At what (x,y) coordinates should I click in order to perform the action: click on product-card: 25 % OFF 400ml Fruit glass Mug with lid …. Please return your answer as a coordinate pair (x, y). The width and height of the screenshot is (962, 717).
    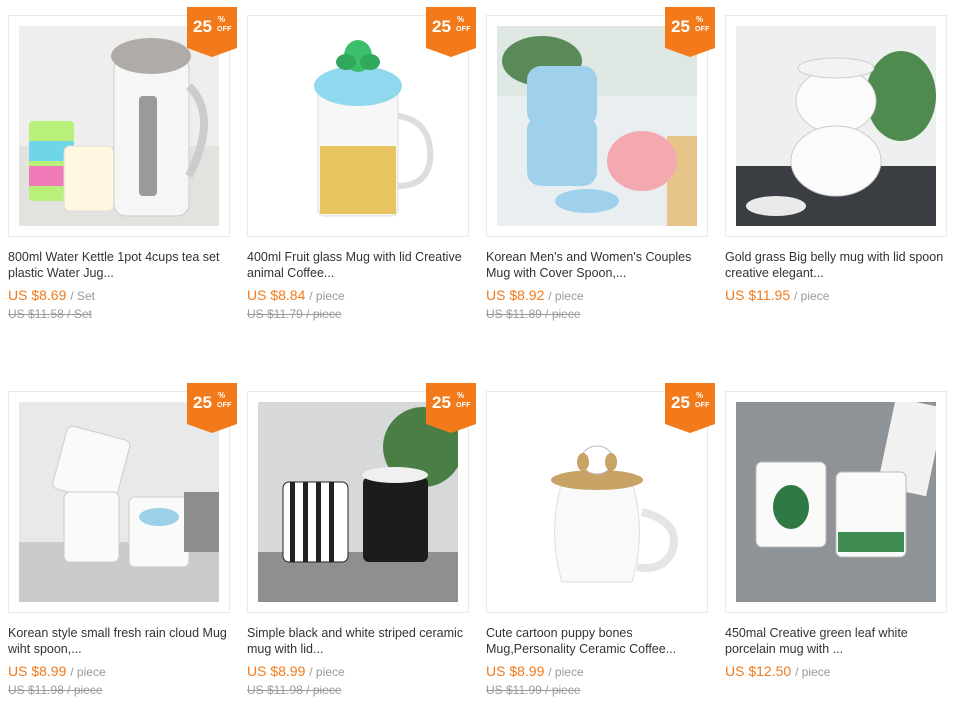
    Looking at the image, I should click on (361, 164).